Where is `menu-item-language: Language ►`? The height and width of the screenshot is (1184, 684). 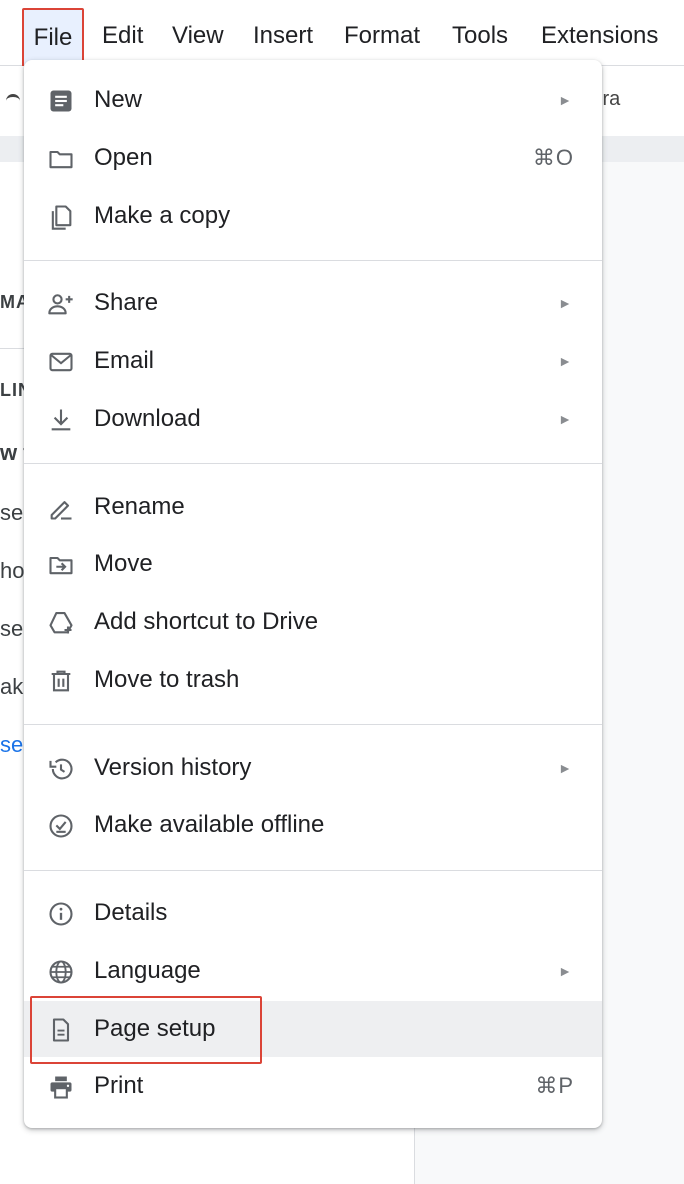 menu-item-language: Language ► is located at coordinates (313, 971).